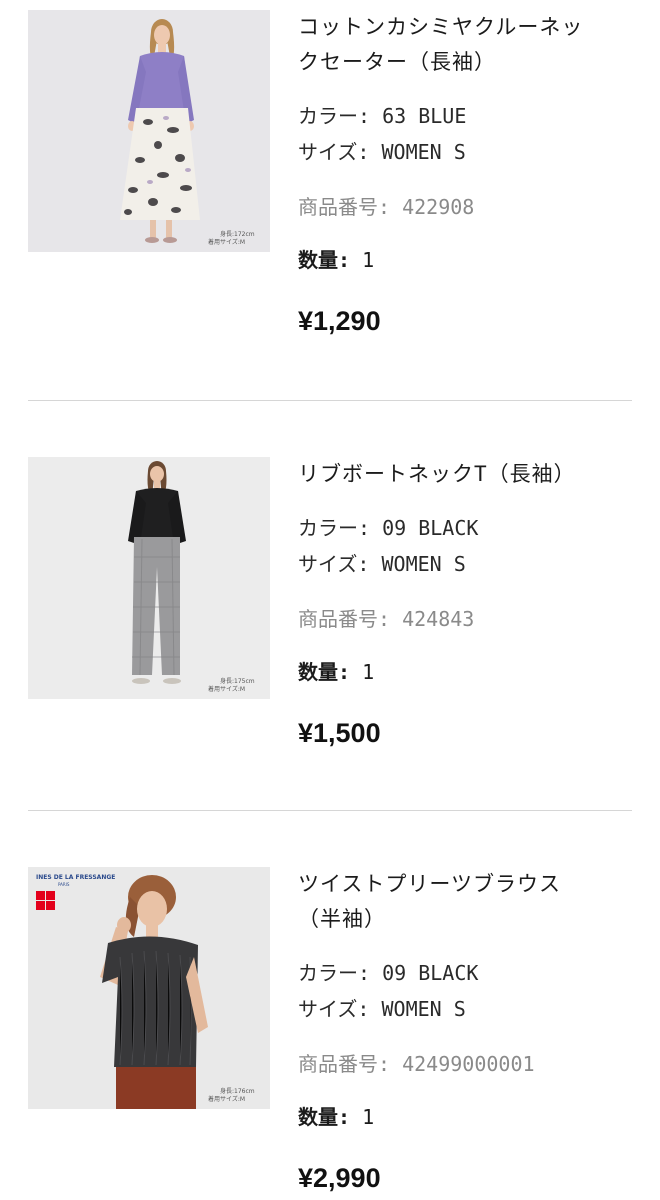 The width and height of the screenshot is (660, 1200). I want to click on product-name-line: コットンカシミヤクルーネッ, so click(441, 27).